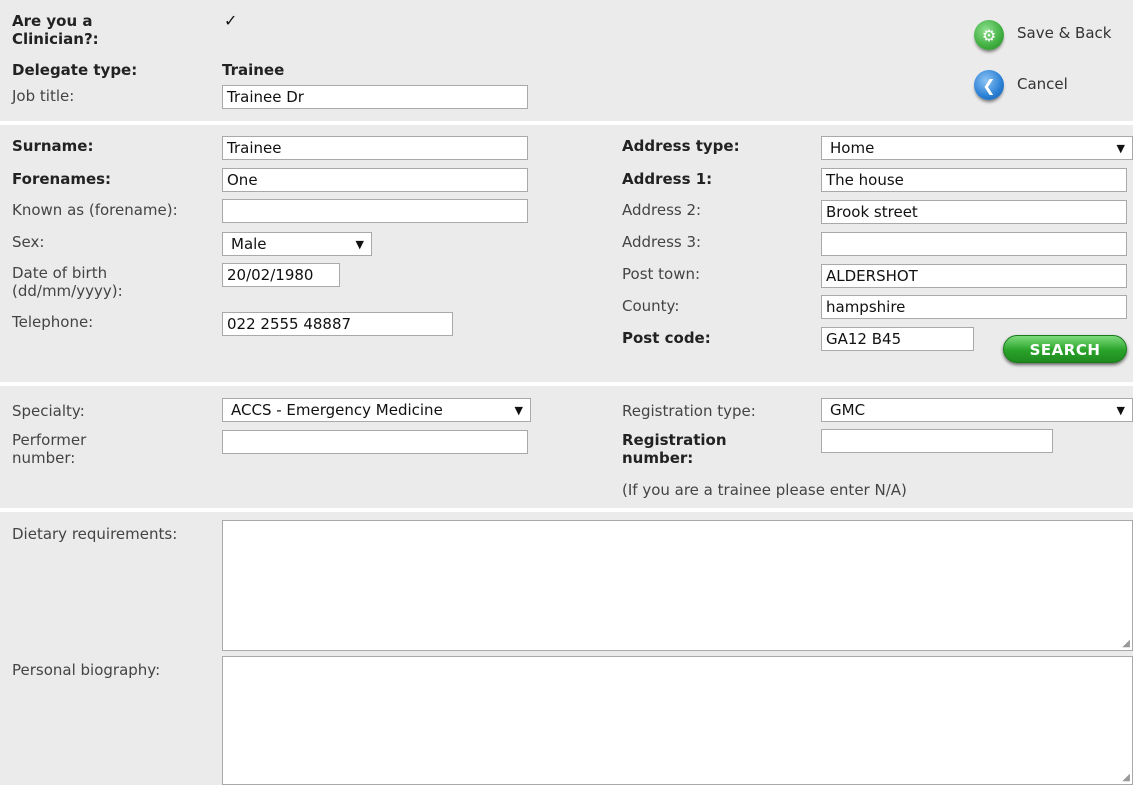 The height and width of the screenshot is (785, 1133). Describe the element at coordinates (55, 30) in the screenshot. I see `clinician-label: Are you a Clinician?:` at that location.